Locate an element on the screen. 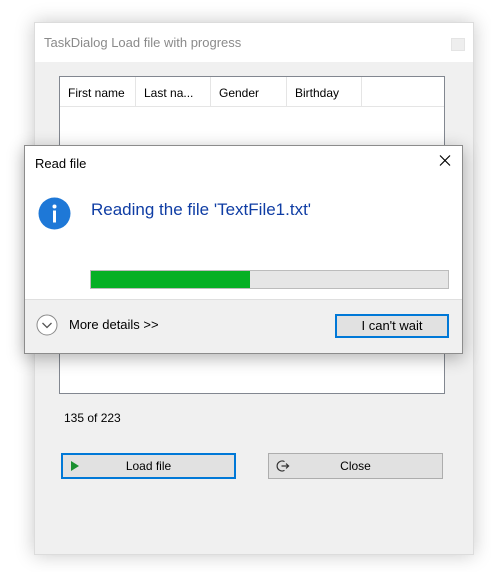  close-button-label: Close is located at coordinates (355, 466).